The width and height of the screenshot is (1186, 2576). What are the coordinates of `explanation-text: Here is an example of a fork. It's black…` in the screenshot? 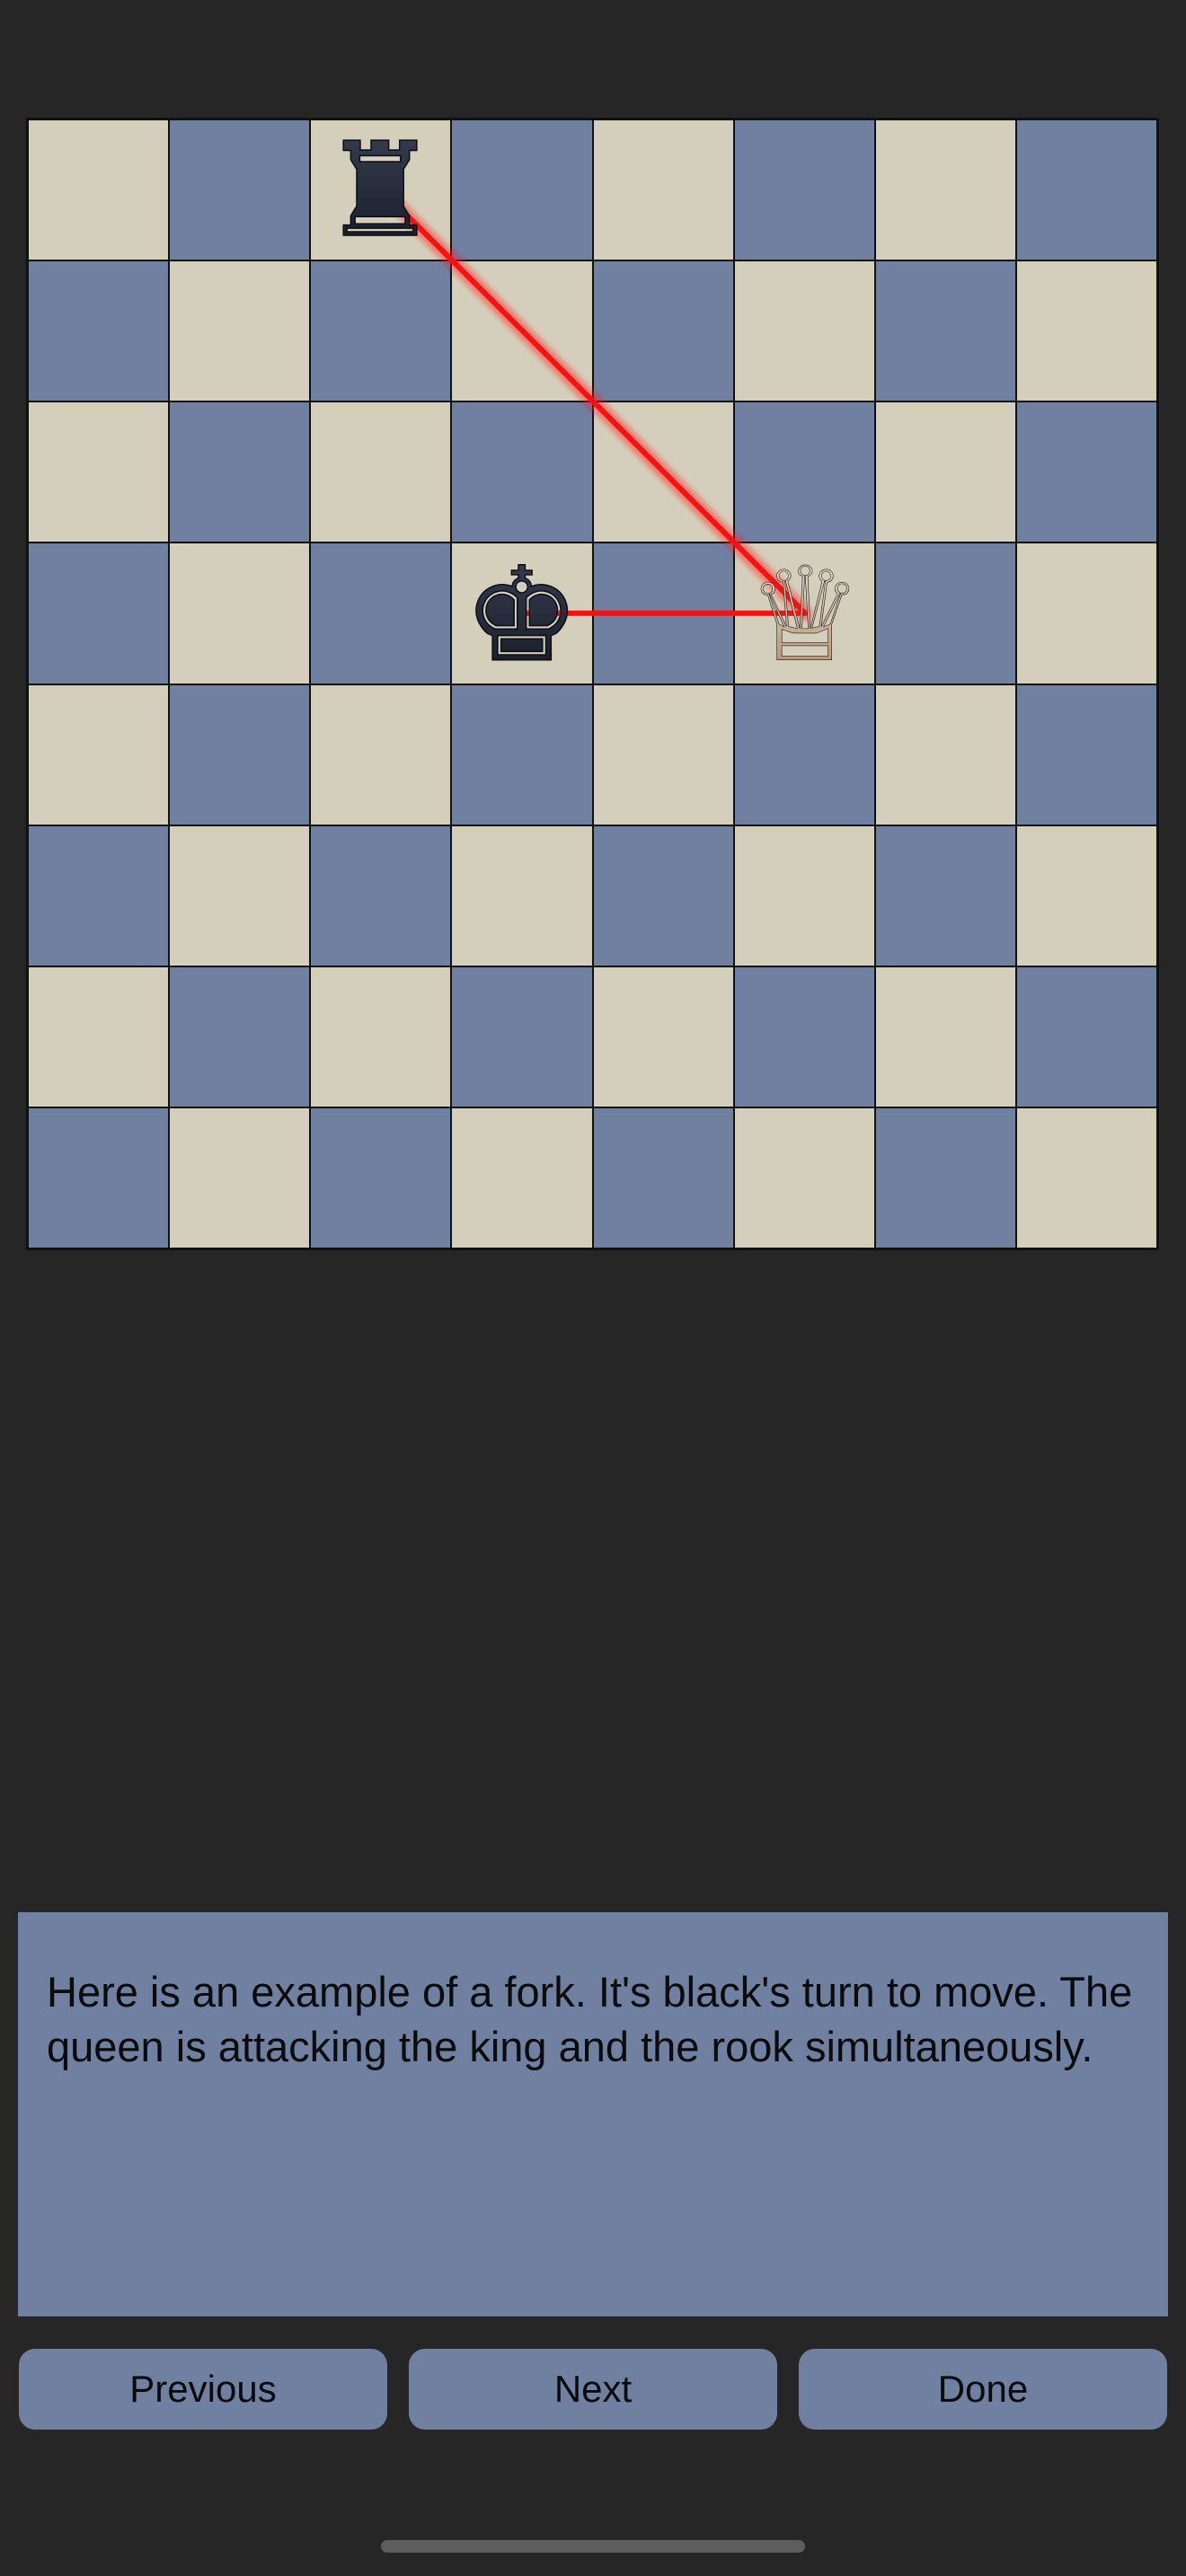 It's located at (590, 2019).